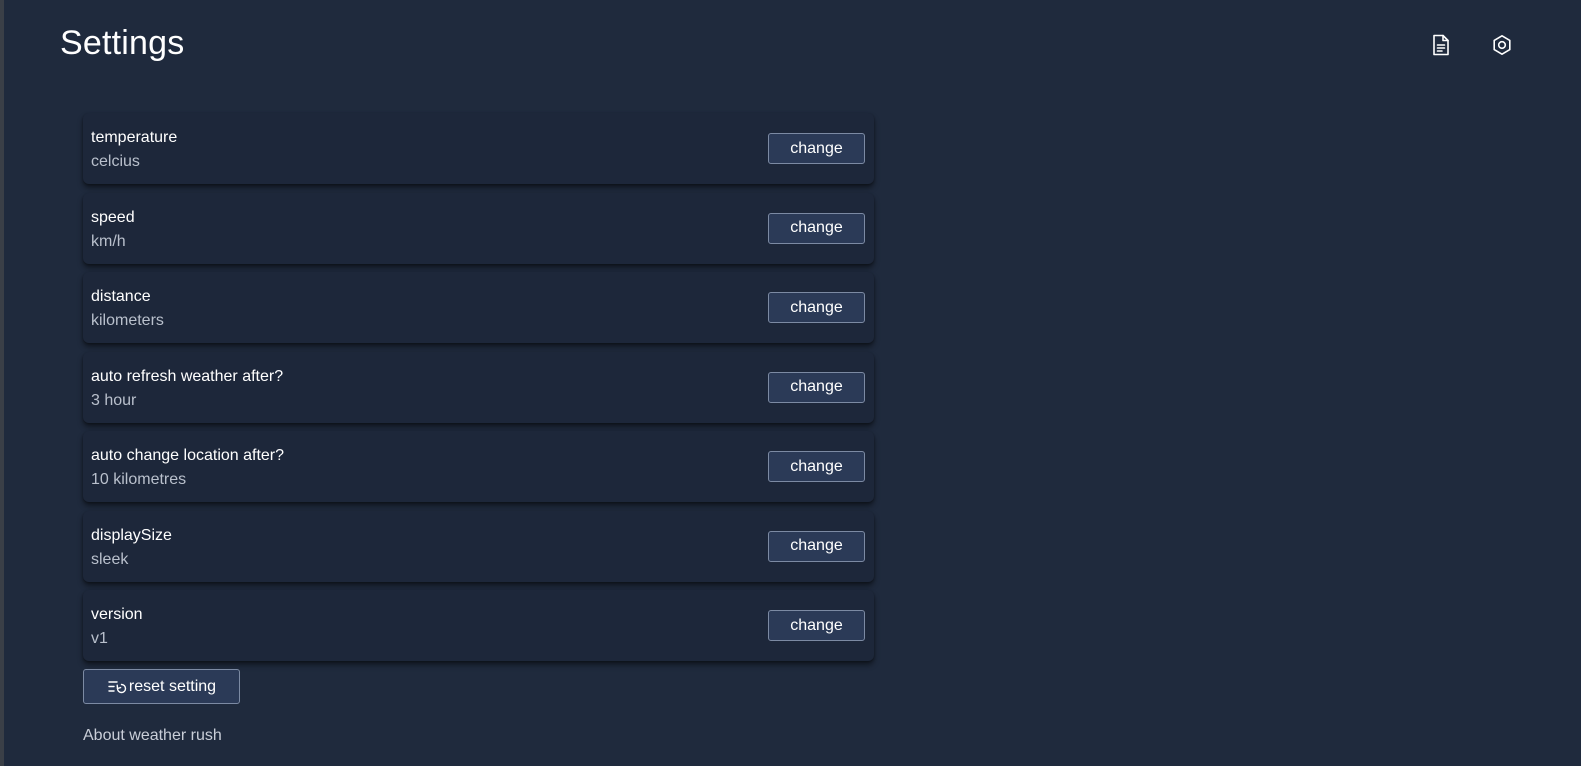  Describe the element at coordinates (127, 320) in the screenshot. I see `setting-value: kilometers` at that location.